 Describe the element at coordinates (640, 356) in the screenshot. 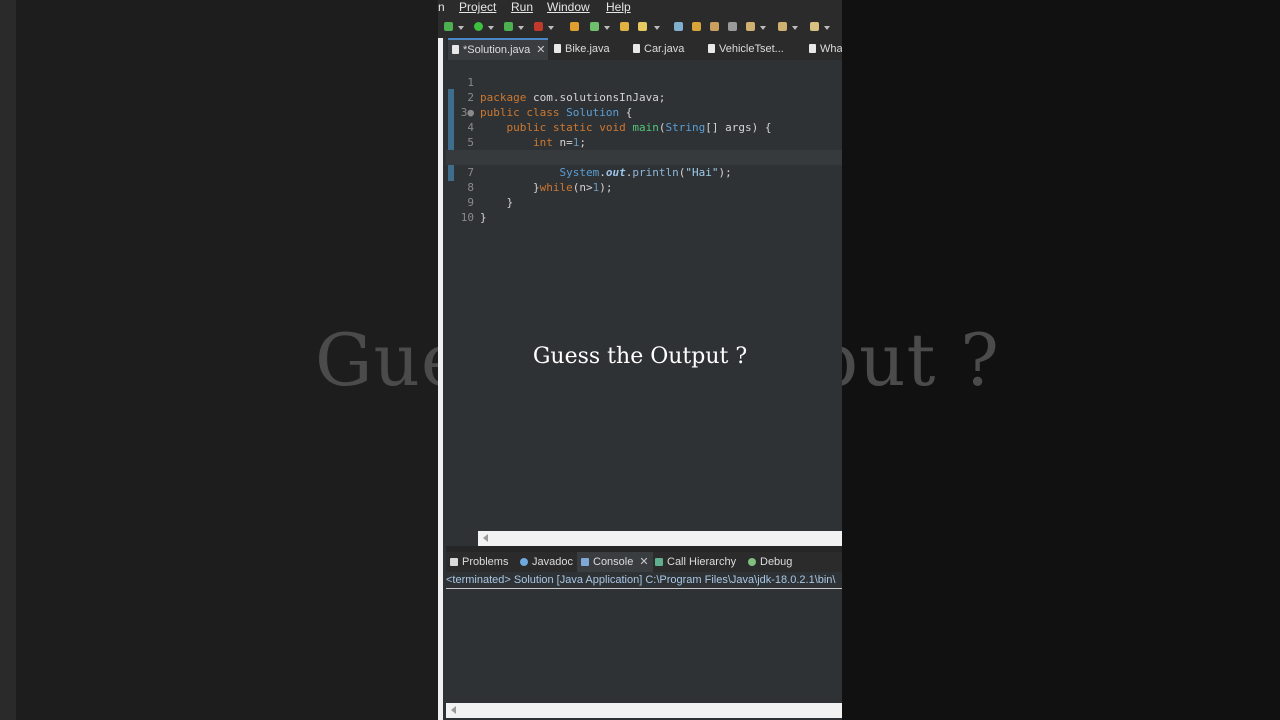

I see `video-caption: Guess the Output ?` at that location.